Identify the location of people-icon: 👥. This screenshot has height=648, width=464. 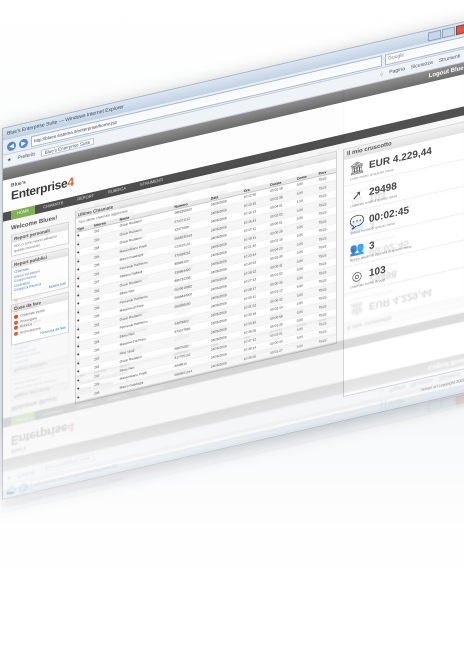
(357, 228).